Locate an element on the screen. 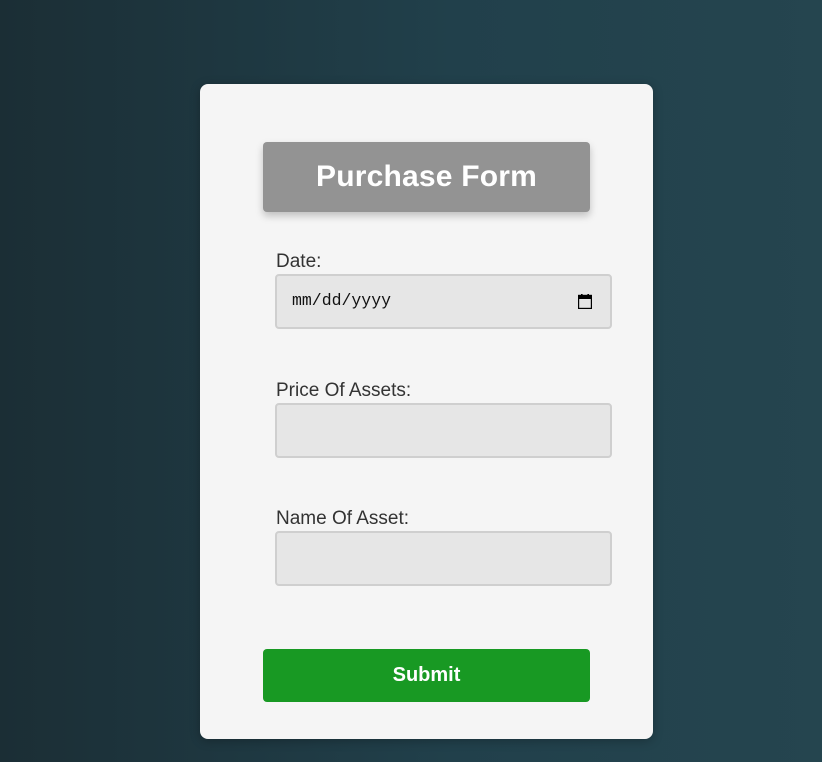  date-input: mm/dd/yyyy is located at coordinates (443, 301).